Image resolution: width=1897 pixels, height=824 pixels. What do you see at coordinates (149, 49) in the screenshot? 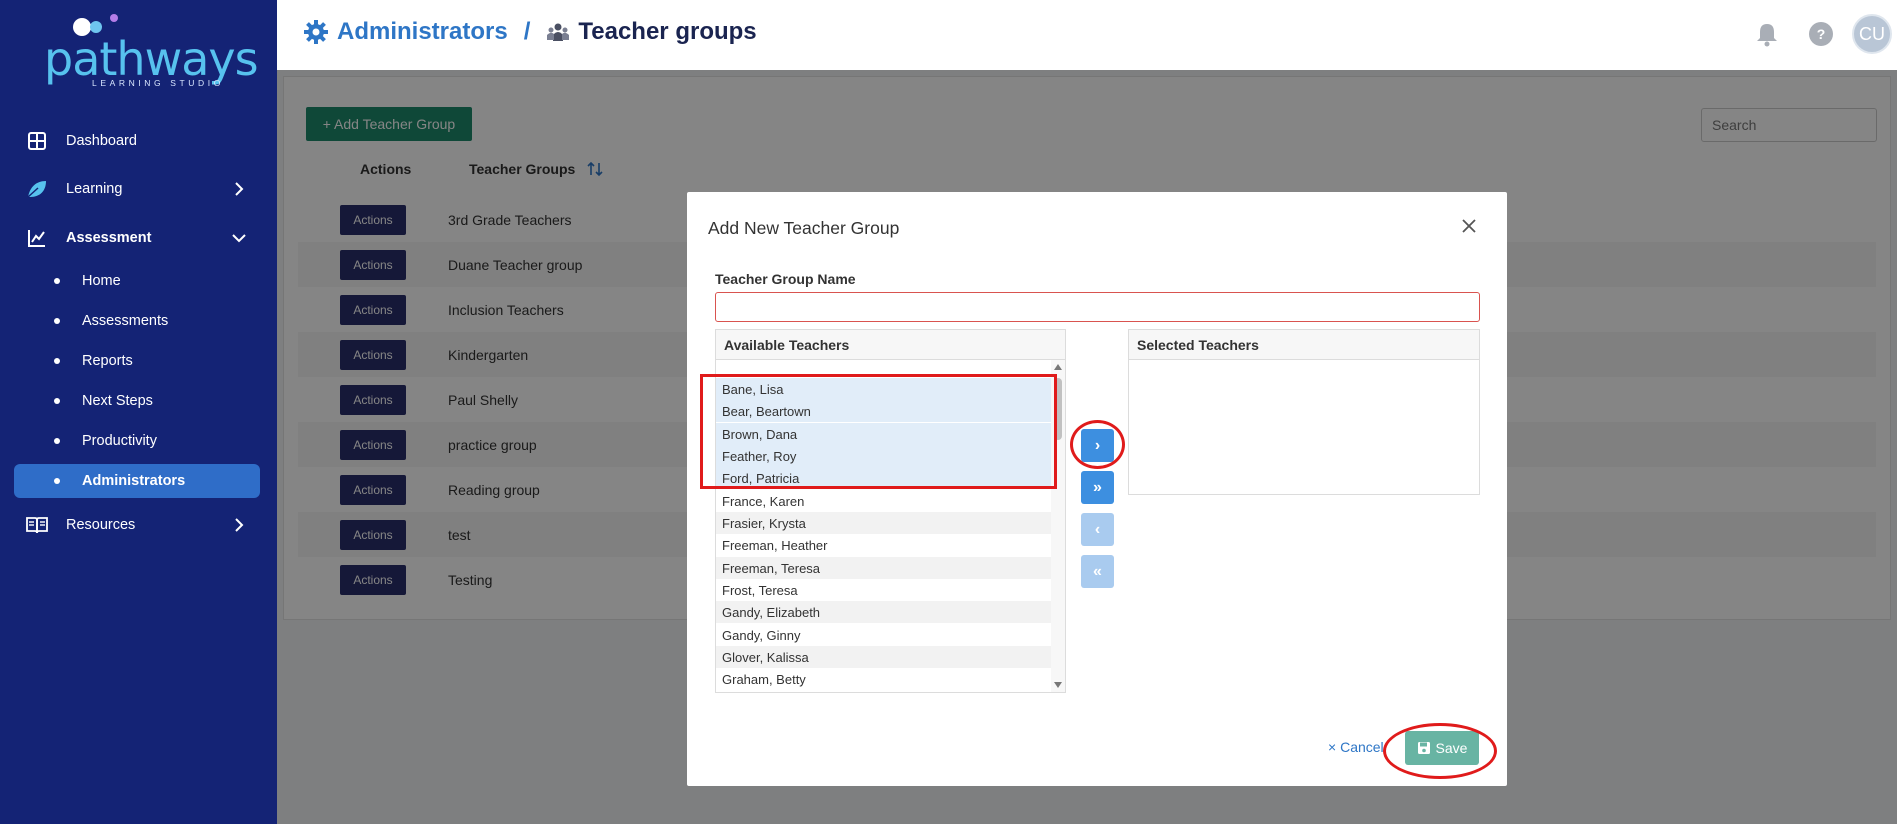
I see `pathways-logo: pathways LEARNING STUDIO` at bounding box center [149, 49].